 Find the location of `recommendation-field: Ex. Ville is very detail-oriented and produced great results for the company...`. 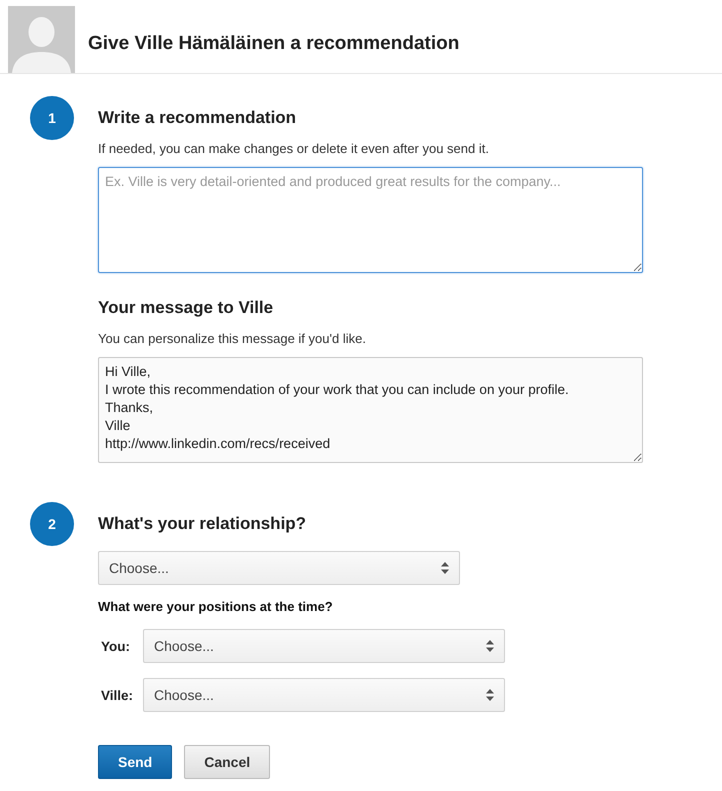

recommendation-field: Ex. Ville is very detail-oriented and produced great results for the company... is located at coordinates (370, 220).